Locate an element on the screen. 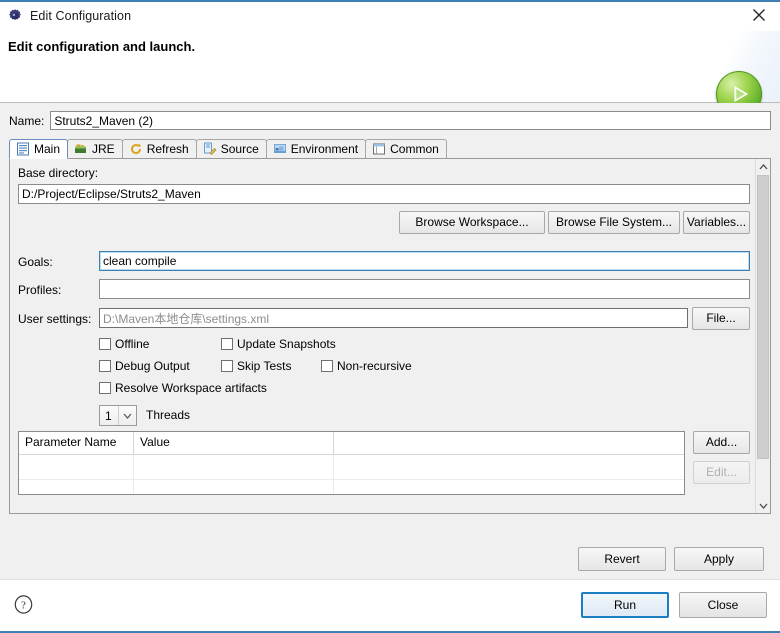  help-question-icon: ? is located at coordinates (23, 604).